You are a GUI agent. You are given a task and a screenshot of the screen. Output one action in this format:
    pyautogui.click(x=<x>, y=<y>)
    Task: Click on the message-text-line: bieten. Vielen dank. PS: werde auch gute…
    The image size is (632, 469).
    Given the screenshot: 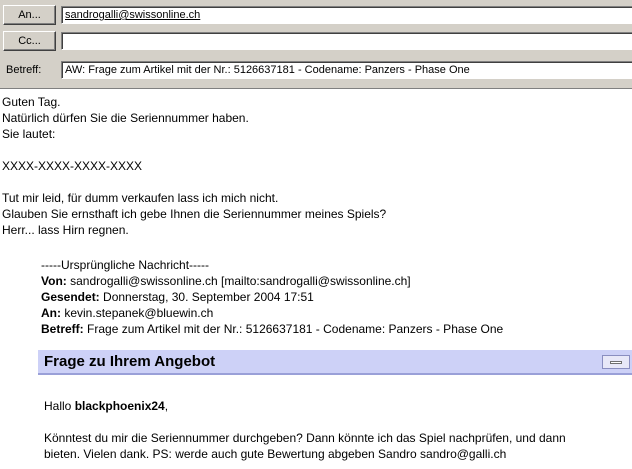 What is the action you would take?
    pyautogui.click(x=275, y=454)
    